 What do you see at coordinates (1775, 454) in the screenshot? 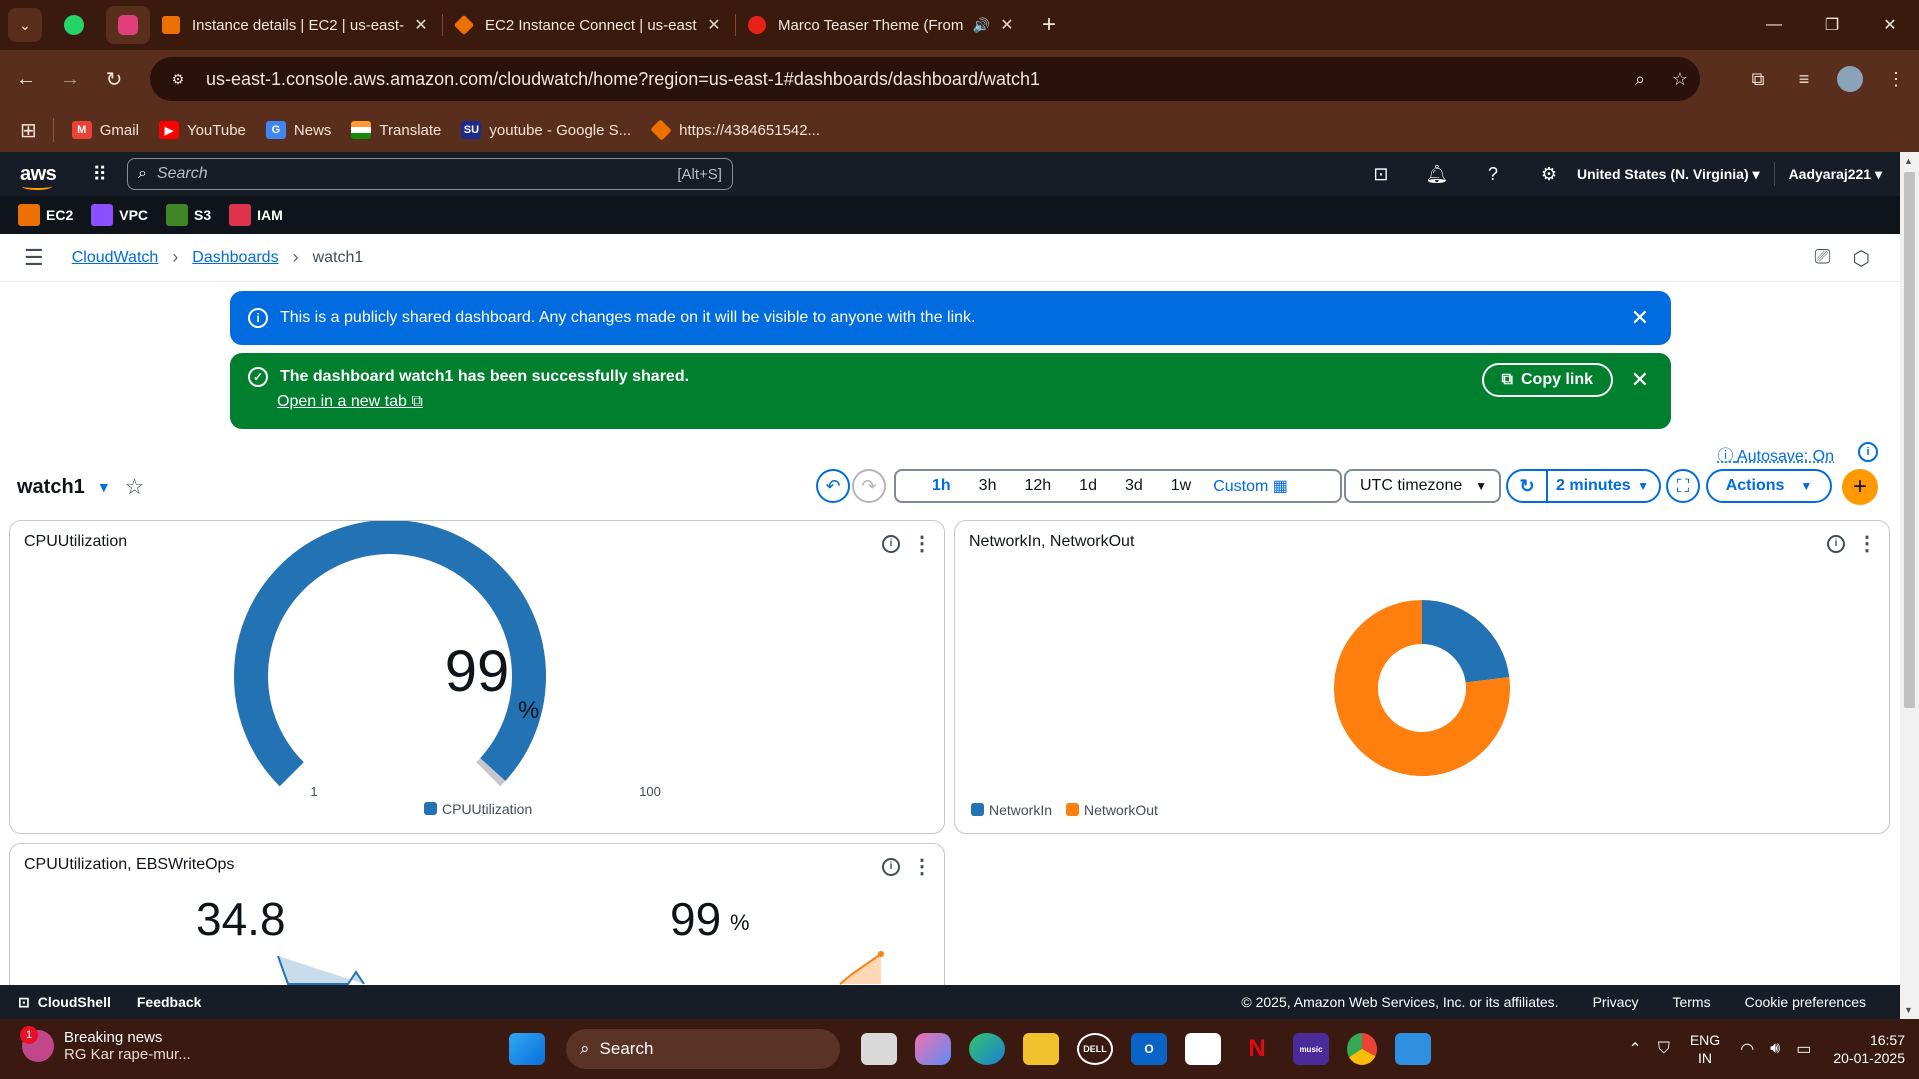
I see `autosave-toggle: ⓘ Autosave: On` at bounding box center [1775, 454].